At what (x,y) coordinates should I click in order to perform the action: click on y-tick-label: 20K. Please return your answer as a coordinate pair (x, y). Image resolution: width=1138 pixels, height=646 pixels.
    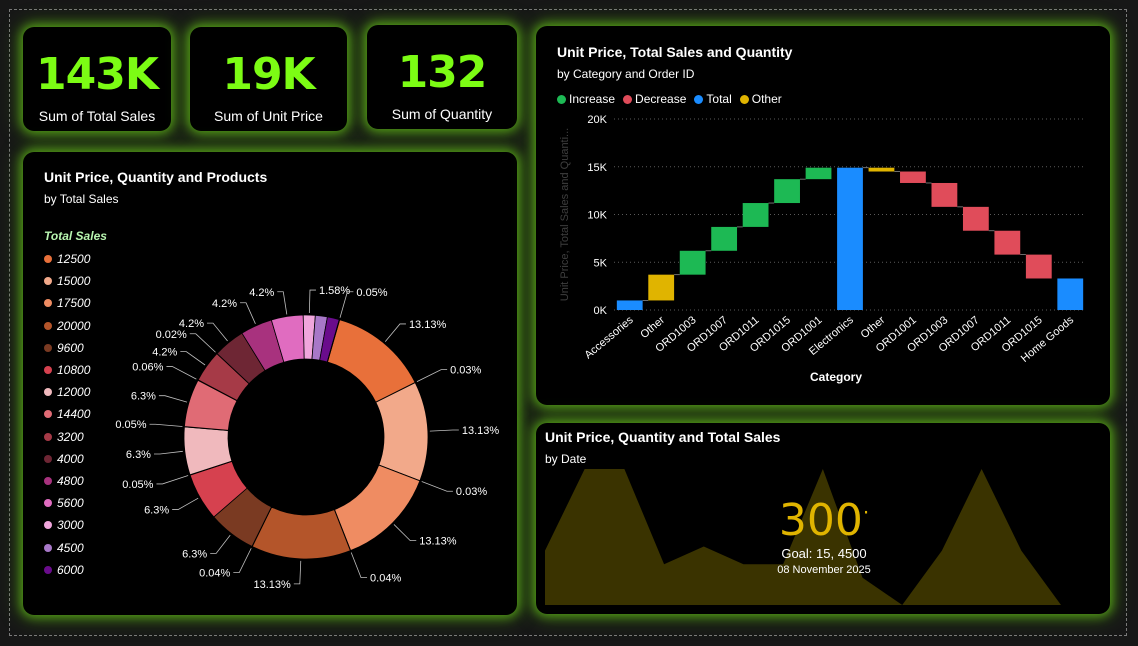
    Looking at the image, I should click on (597, 120).